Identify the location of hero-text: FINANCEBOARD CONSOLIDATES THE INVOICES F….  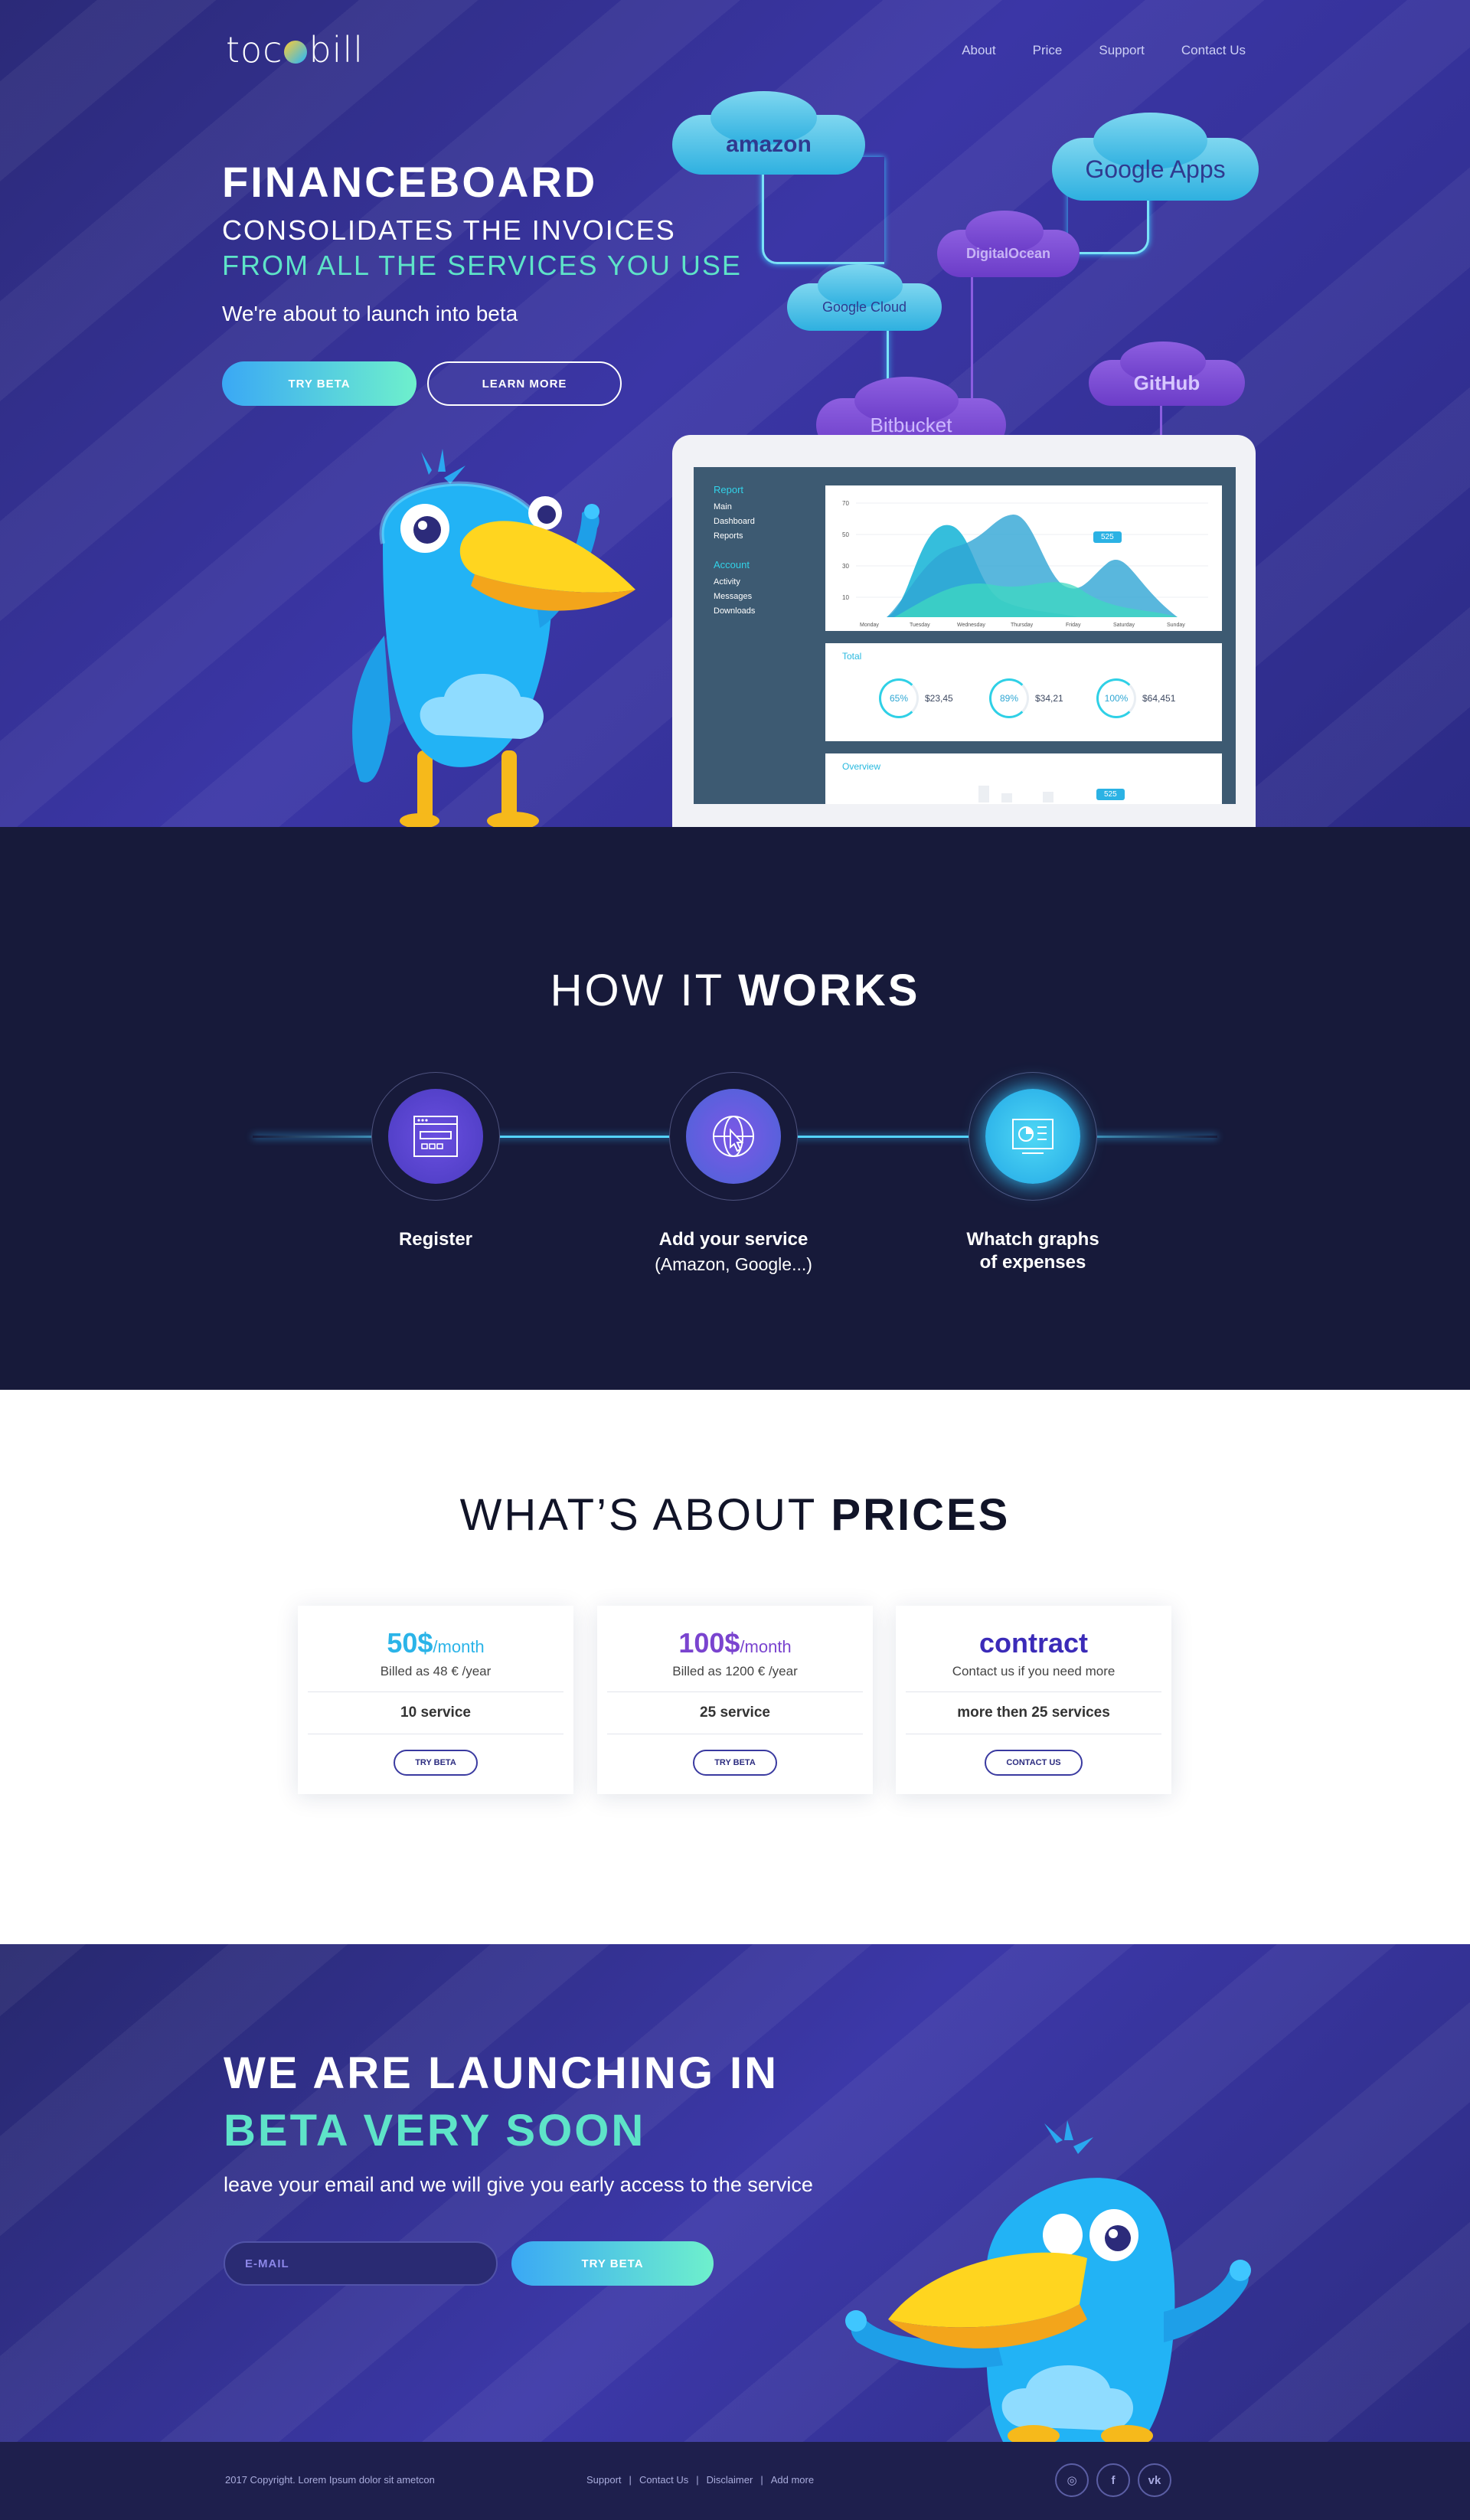
(482, 281).